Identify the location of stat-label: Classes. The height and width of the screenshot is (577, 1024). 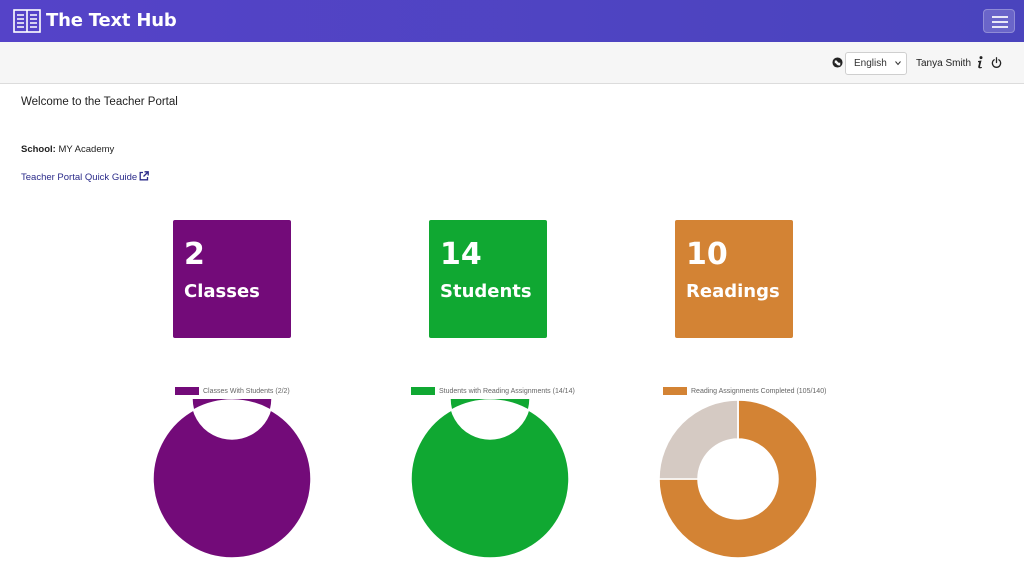
(222, 291).